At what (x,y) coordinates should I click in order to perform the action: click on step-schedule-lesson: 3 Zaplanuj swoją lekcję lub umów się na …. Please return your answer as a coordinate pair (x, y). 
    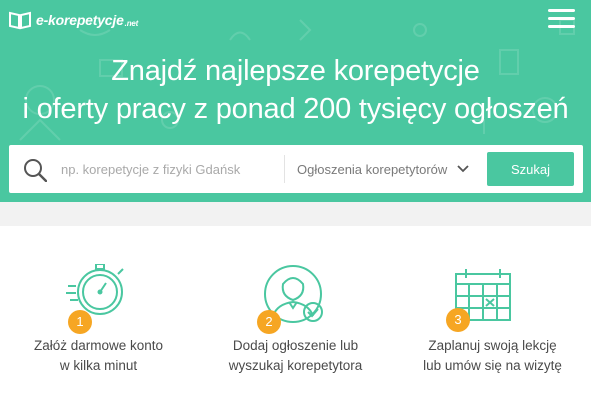
    Looking at the image, I should click on (492, 313).